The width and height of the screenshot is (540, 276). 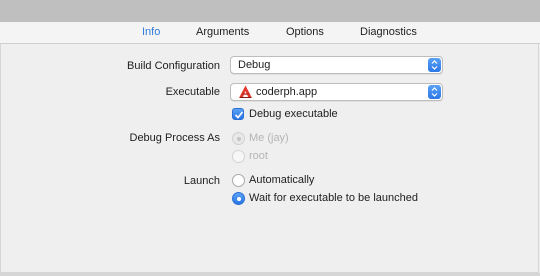 I want to click on debug-as-root-radio, so click(x=238, y=156).